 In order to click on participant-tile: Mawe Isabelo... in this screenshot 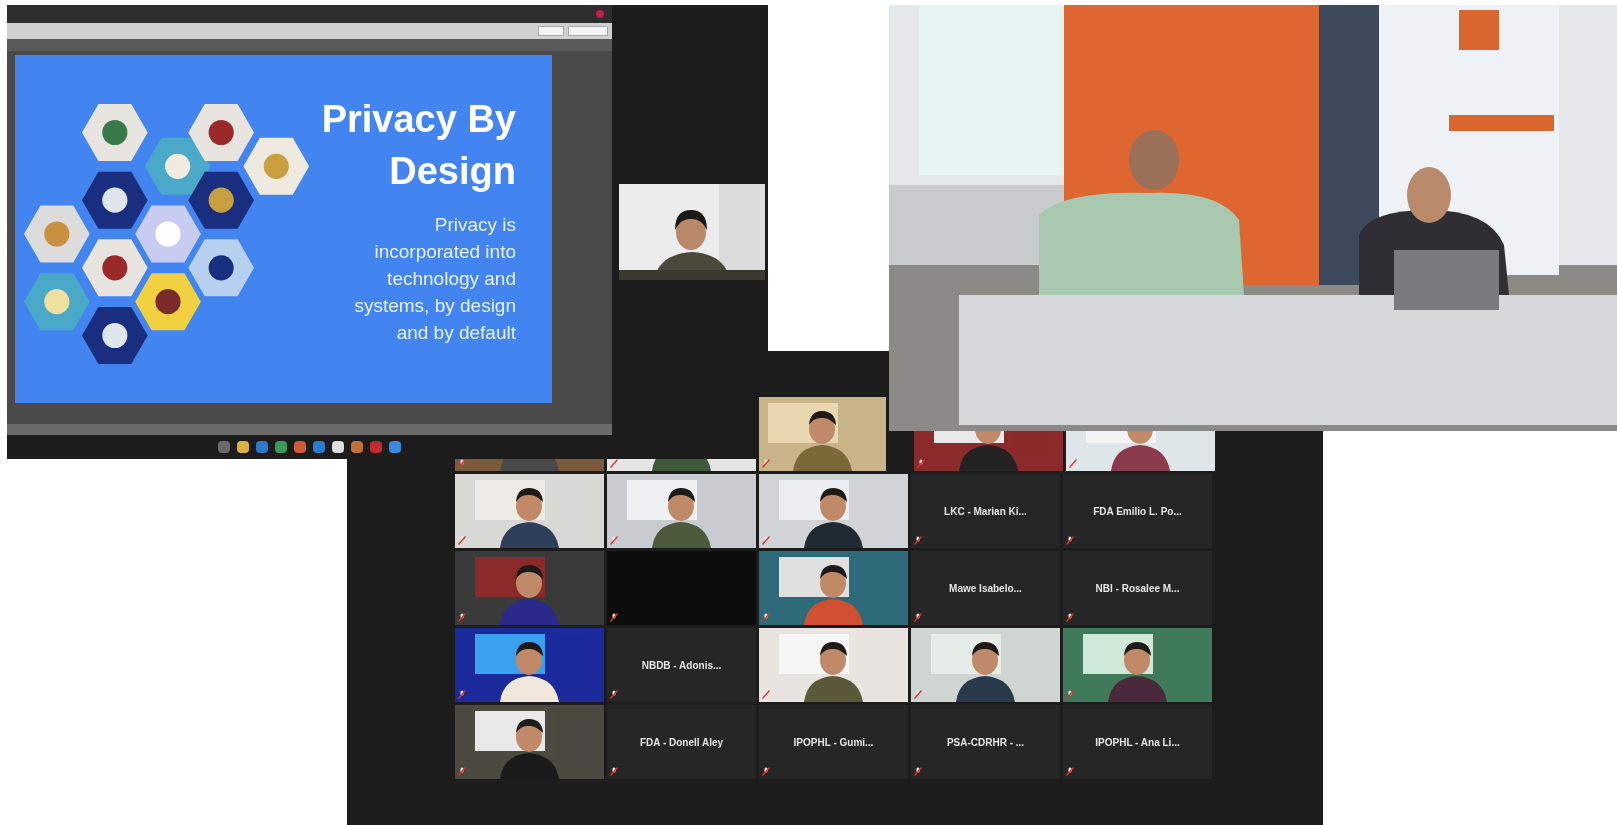, I will do `click(985, 588)`.